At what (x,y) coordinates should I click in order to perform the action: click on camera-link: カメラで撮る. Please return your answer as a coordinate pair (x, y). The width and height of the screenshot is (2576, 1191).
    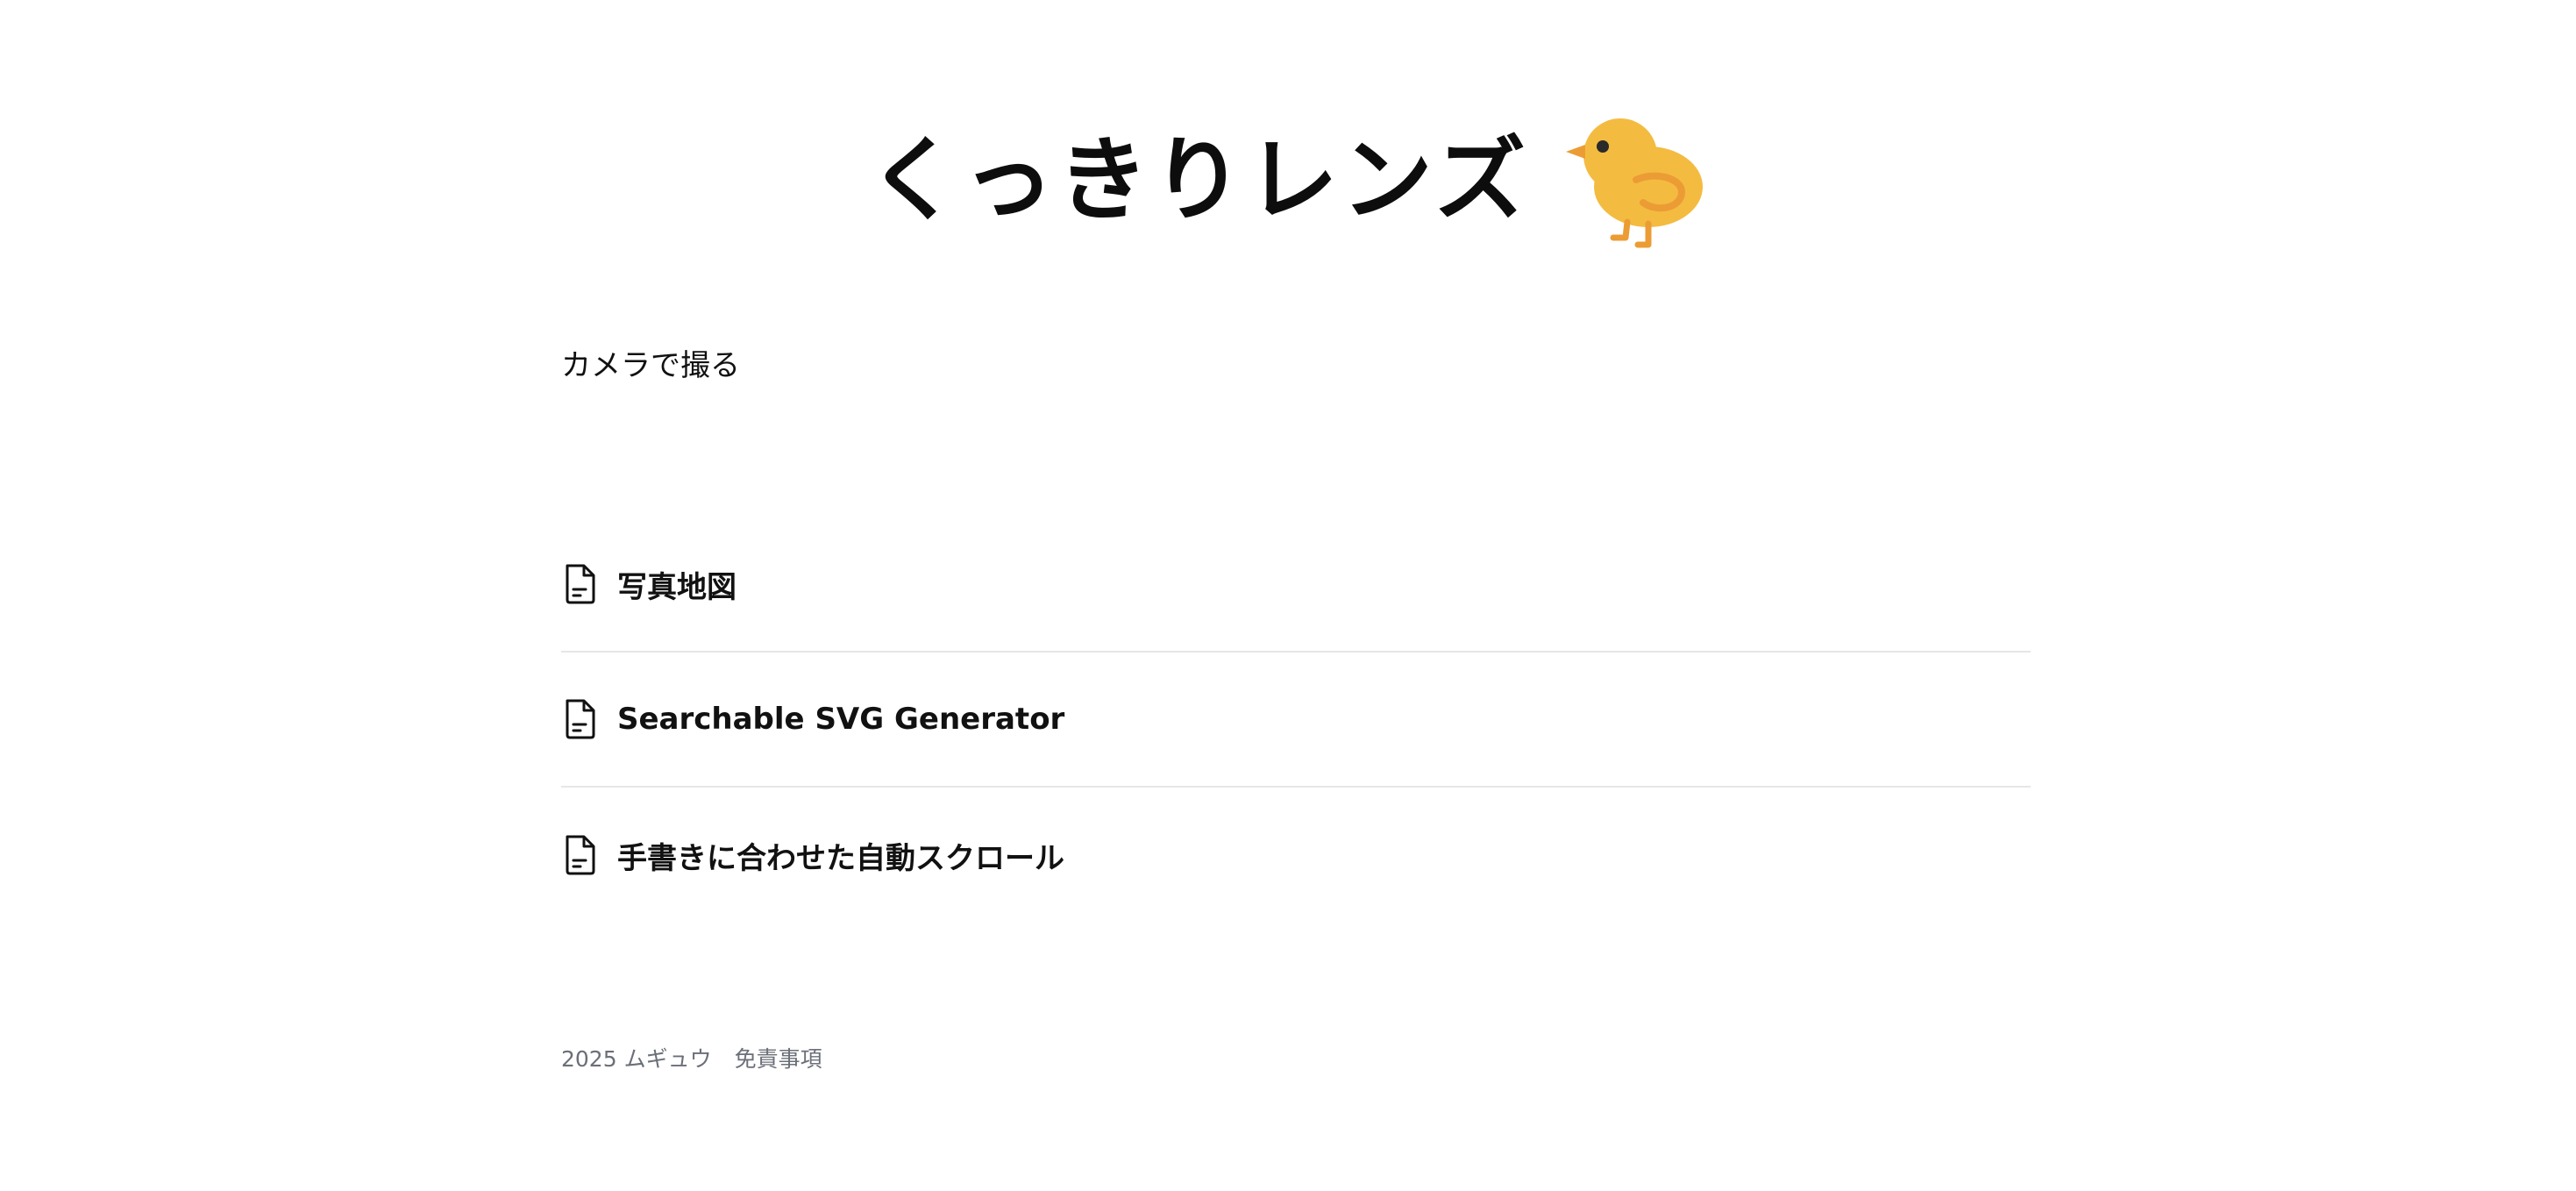
    Looking at the image, I should click on (650, 366).